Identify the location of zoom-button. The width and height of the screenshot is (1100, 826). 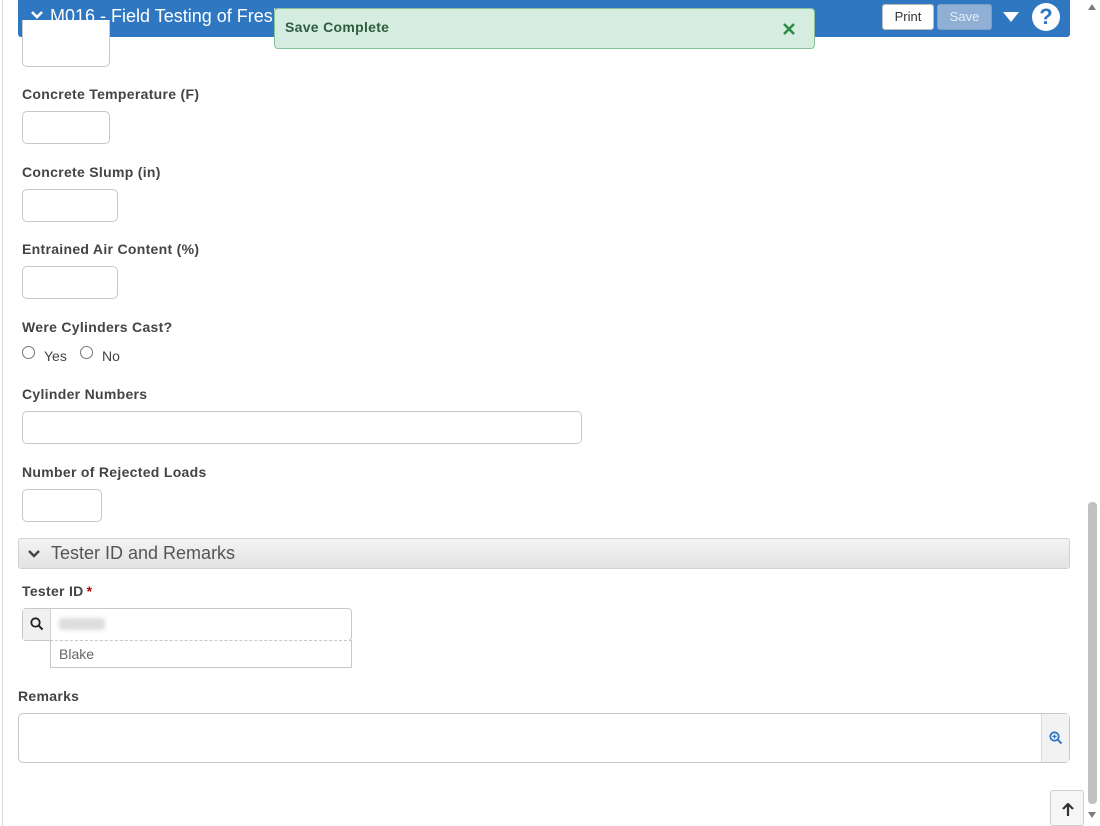
(1055, 738).